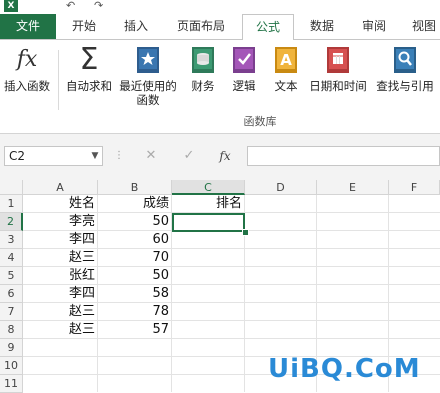  Describe the element at coordinates (343, 156) in the screenshot. I see `formula-input` at that location.